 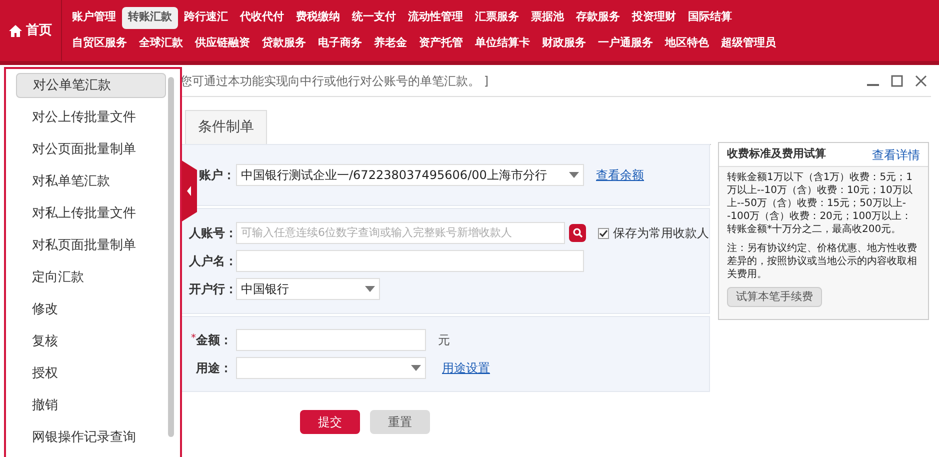 I want to click on nav-tab: 流动性管理, so click(x=435, y=17).